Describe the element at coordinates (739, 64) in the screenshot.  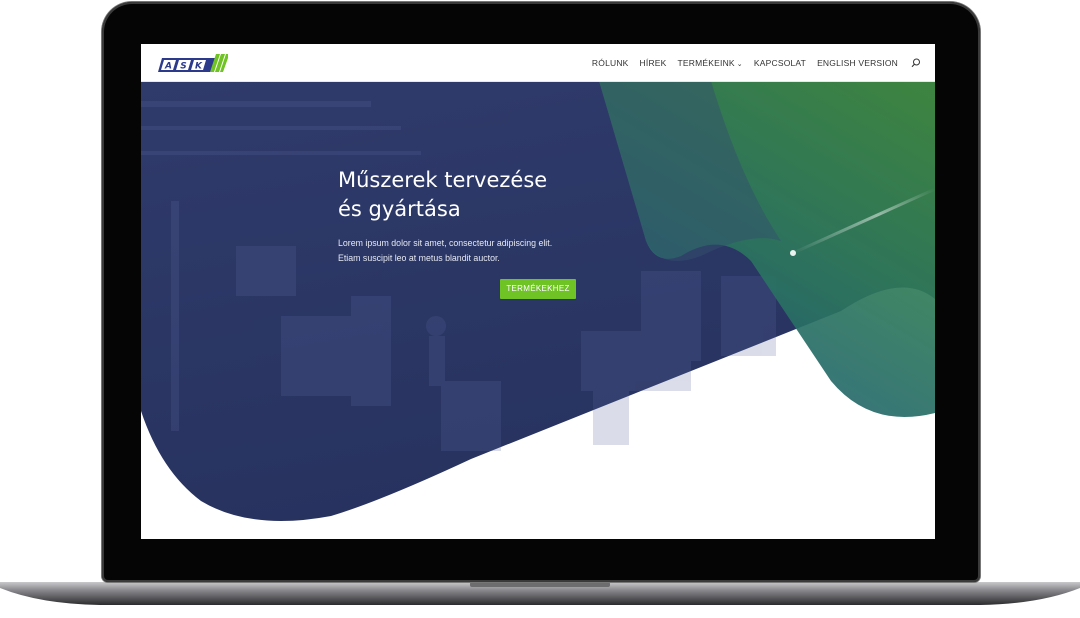
I see `chevron-down-icon: ⌄` at that location.